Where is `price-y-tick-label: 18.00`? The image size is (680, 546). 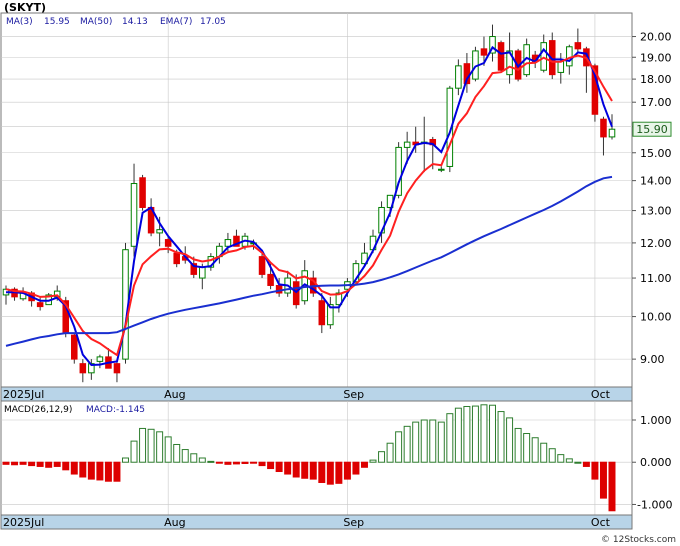 price-y-tick-label: 18.00 is located at coordinates (656, 79).